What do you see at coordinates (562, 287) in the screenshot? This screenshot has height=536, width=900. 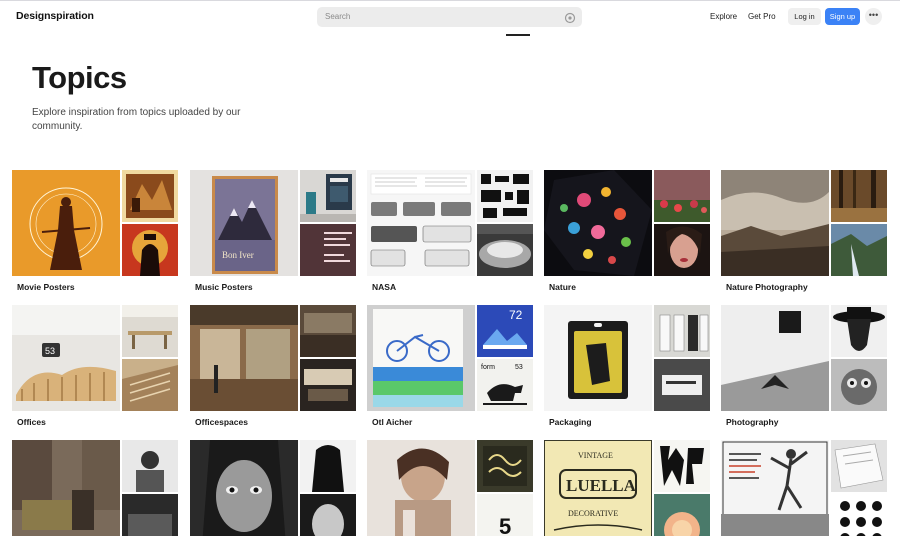 I see `topic-label: Nature` at bounding box center [562, 287].